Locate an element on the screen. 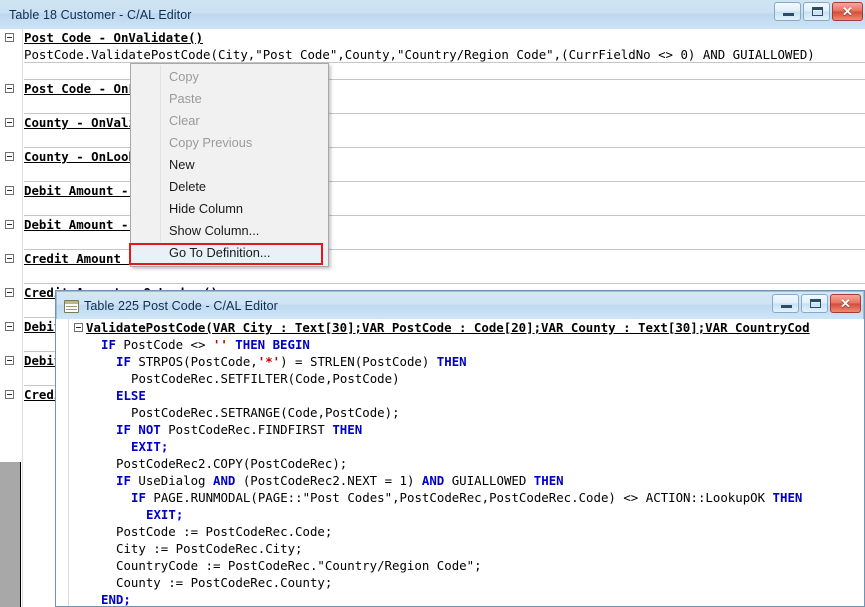 This screenshot has height=607, width=865. context-menu-item-copy-previous: Copy Previous is located at coordinates (211, 142).